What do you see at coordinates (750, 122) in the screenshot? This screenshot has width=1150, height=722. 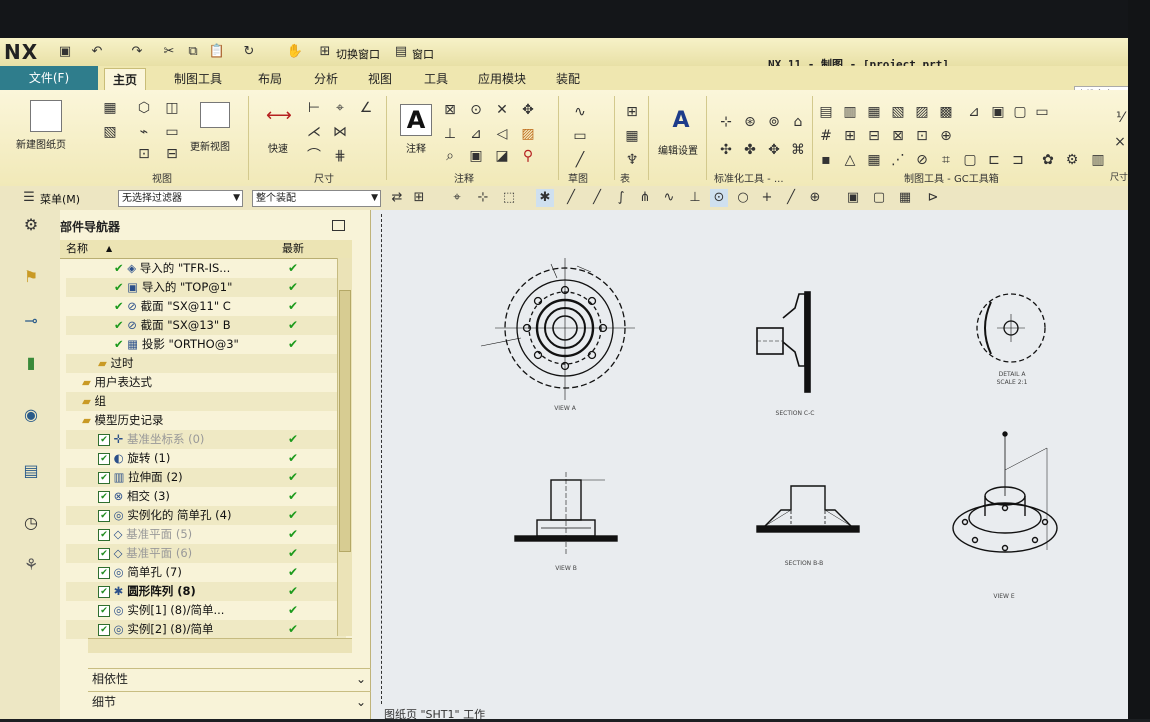 I see `std-tool-2-icon: ⊛` at bounding box center [750, 122].